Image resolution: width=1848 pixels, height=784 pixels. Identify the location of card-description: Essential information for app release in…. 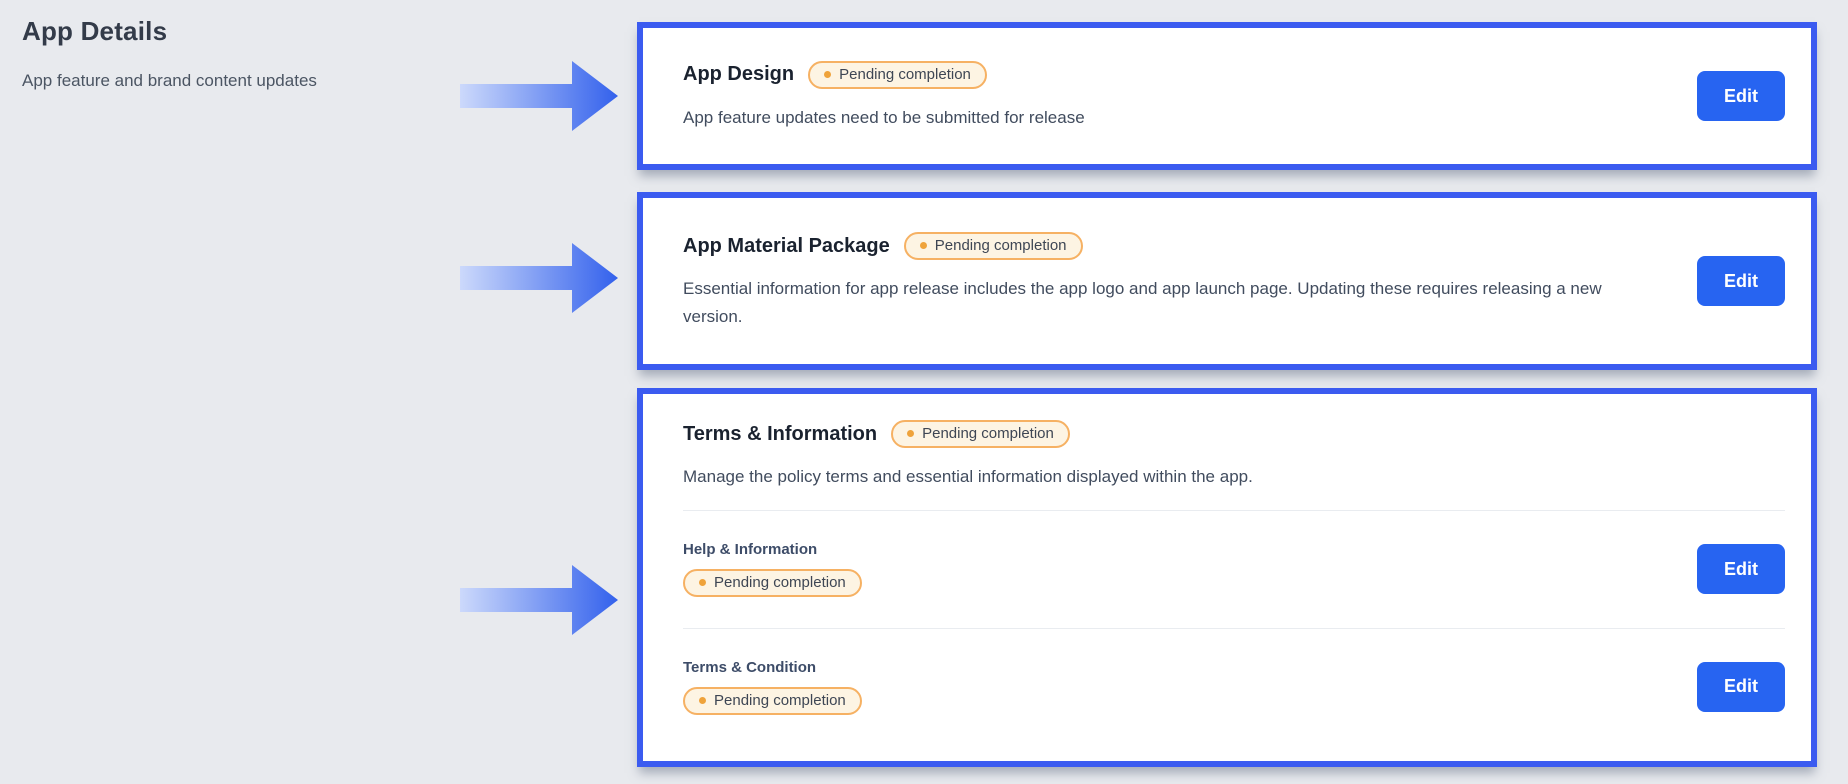
(1142, 302).